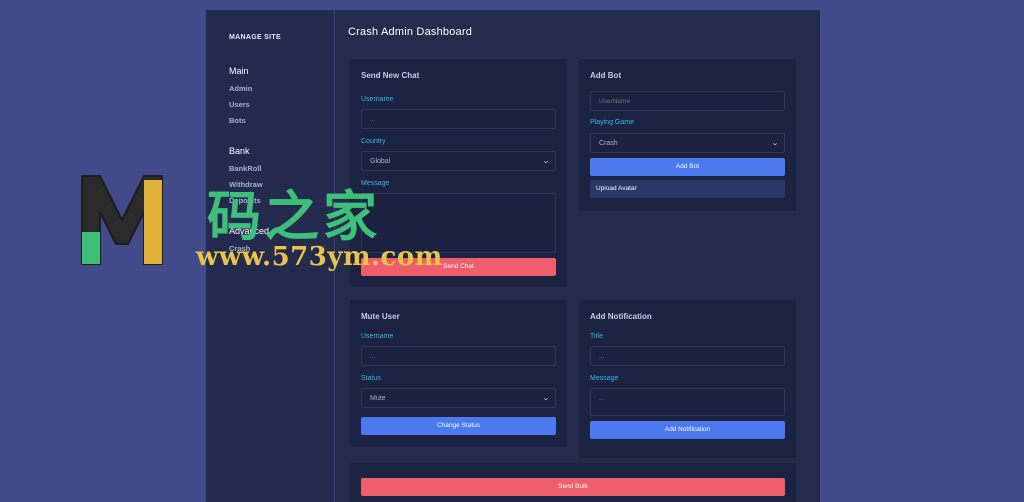 The image size is (1024, 502). Describe the element at coordinates (255, 37) in the screenshot. I see `sidebar-brand: MANAGE SITE` at that location.